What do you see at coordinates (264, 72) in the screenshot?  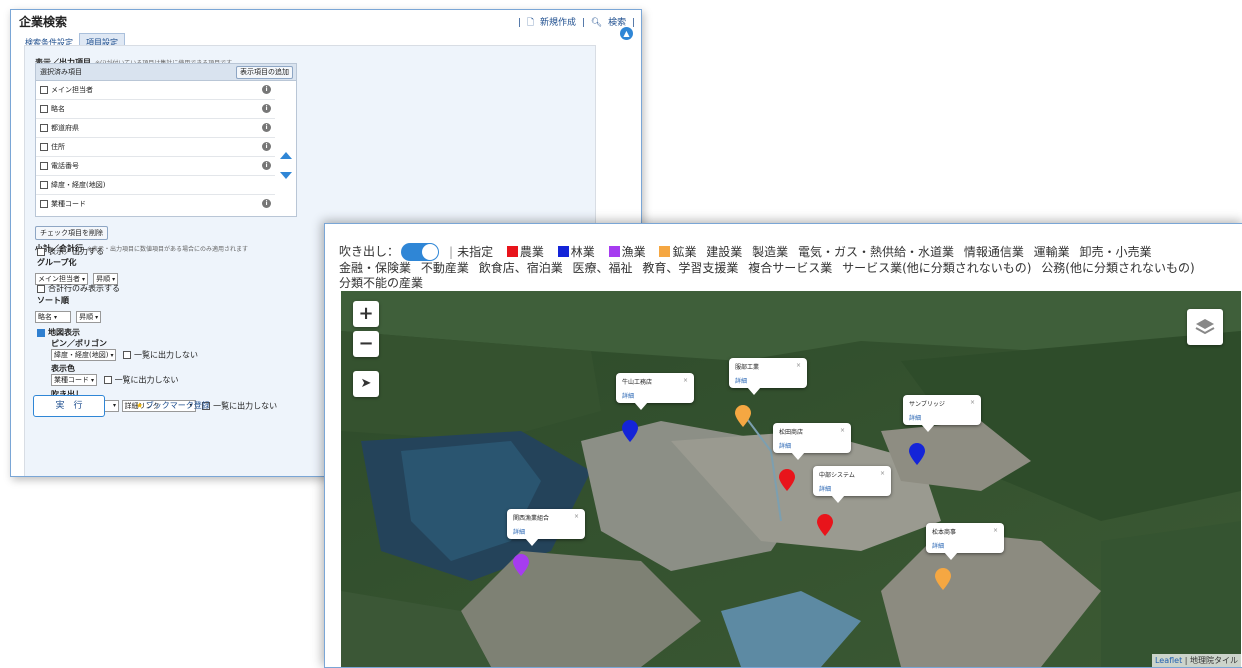 I see `add-display-item-button: 表示項目の追加` at bounding box center [264, 72].